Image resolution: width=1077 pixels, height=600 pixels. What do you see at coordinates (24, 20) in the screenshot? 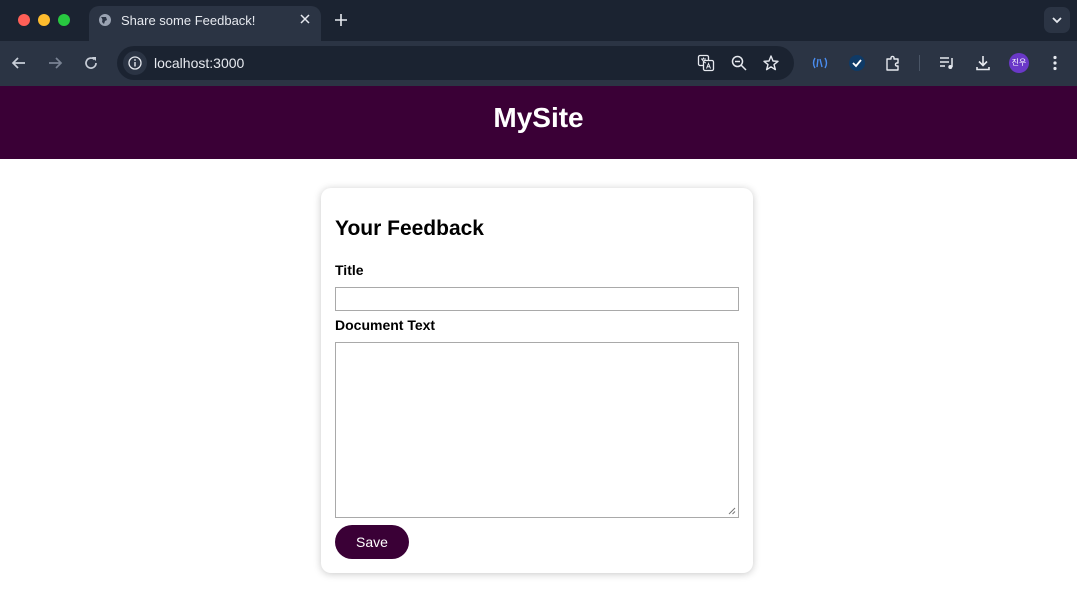
I see `close-window-button` at bounding box center [24, 20].